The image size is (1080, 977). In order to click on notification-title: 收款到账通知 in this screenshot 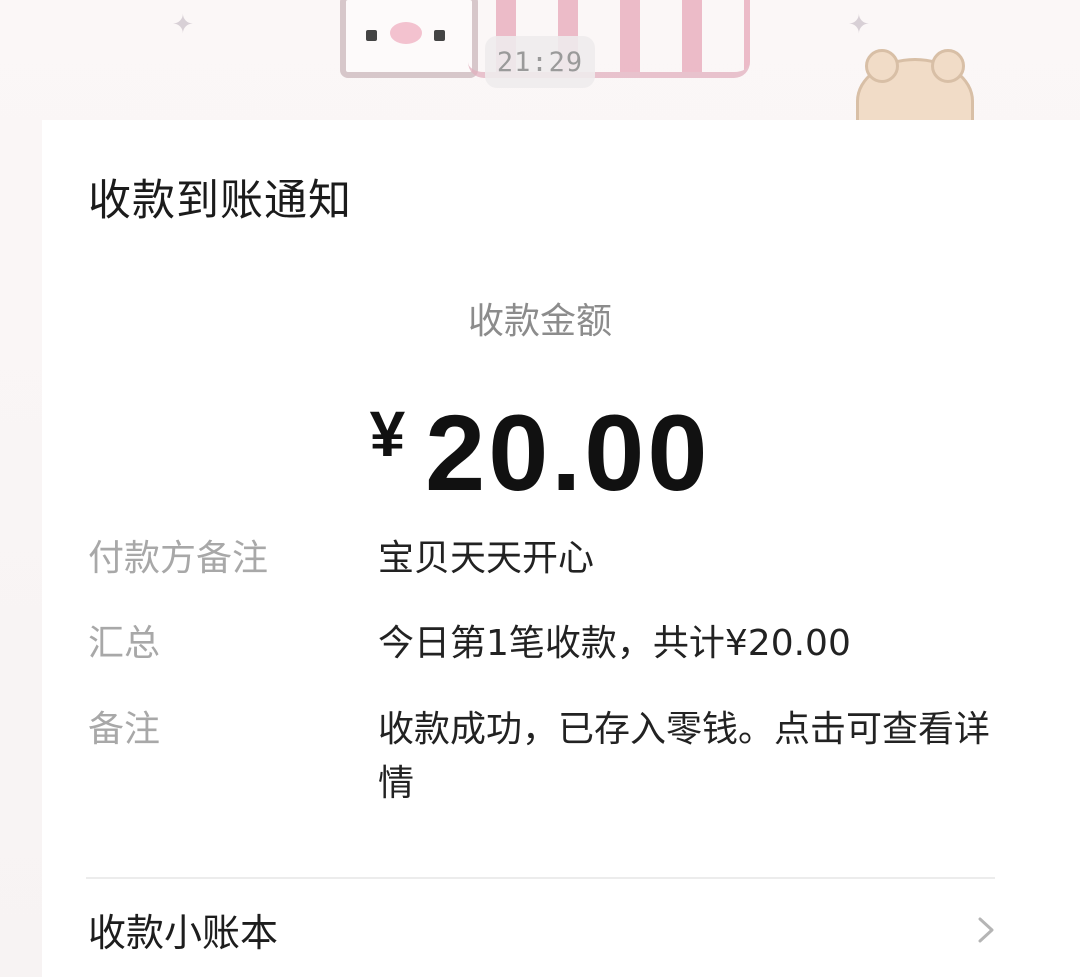, I will do `click(220, 201)`.